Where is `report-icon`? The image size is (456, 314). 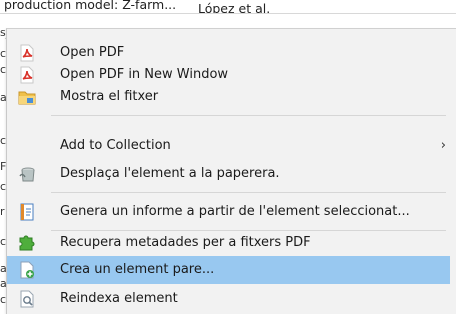 report-icon is located at coordinates (27, 212).